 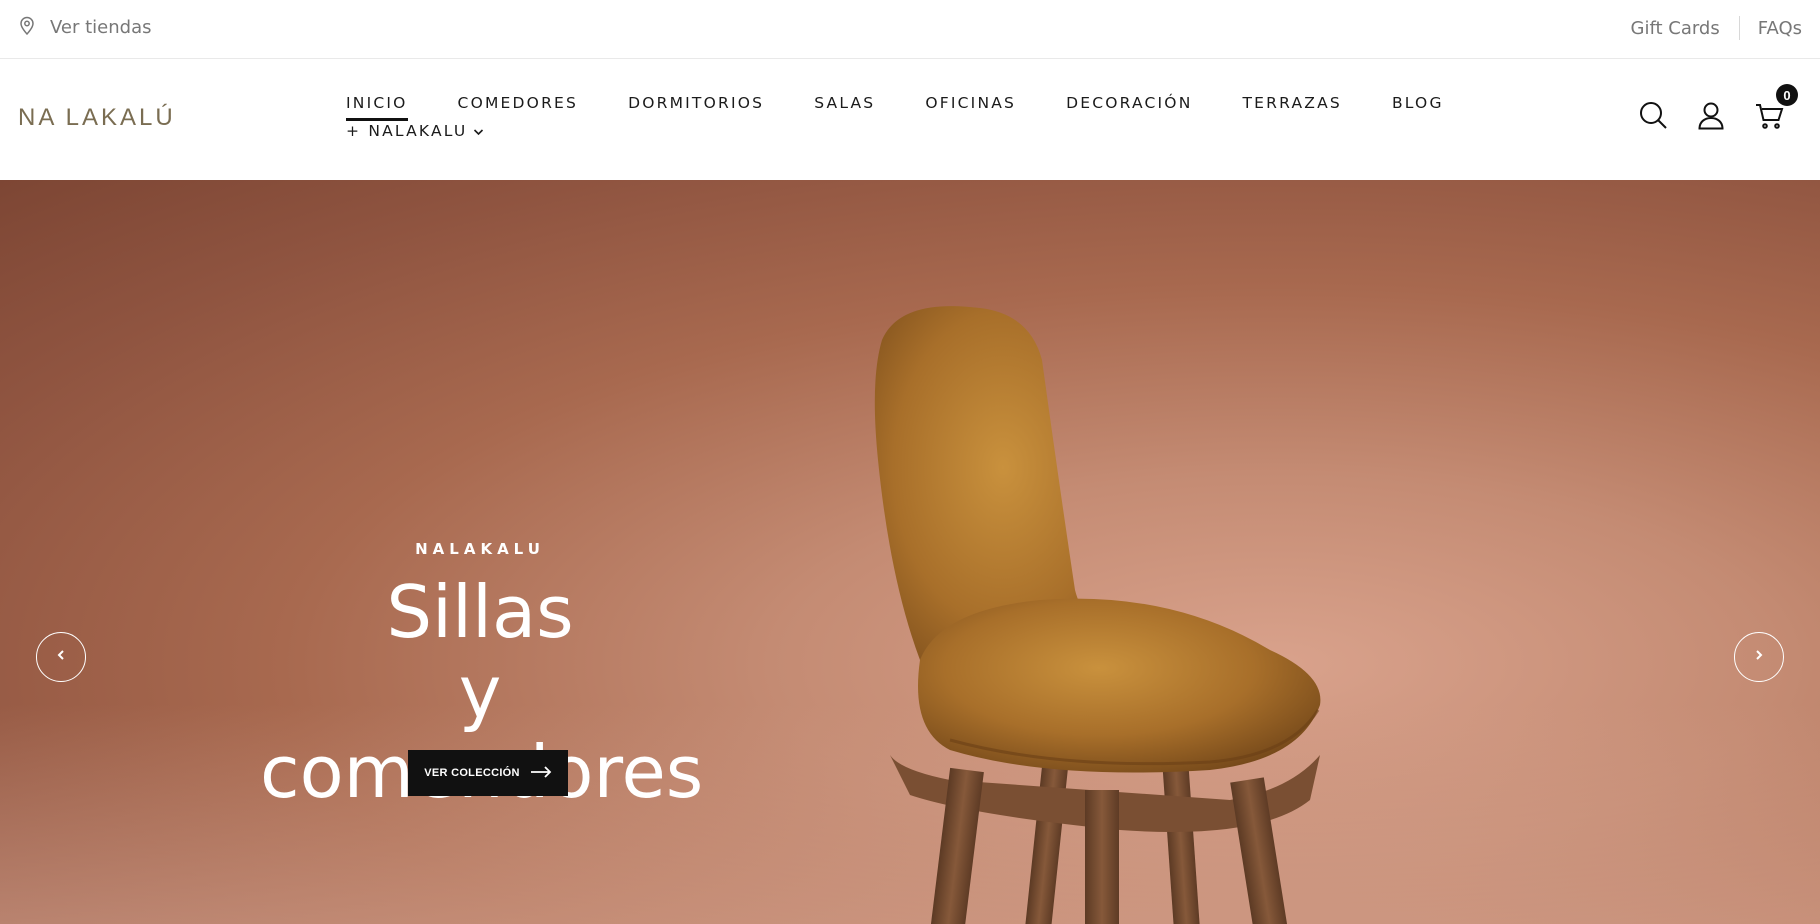 What do you see at coordinates (970, 103) in the screenshot?
I see `nav-item-oficinas: OFICINAS` at bounding box center [970, 103].